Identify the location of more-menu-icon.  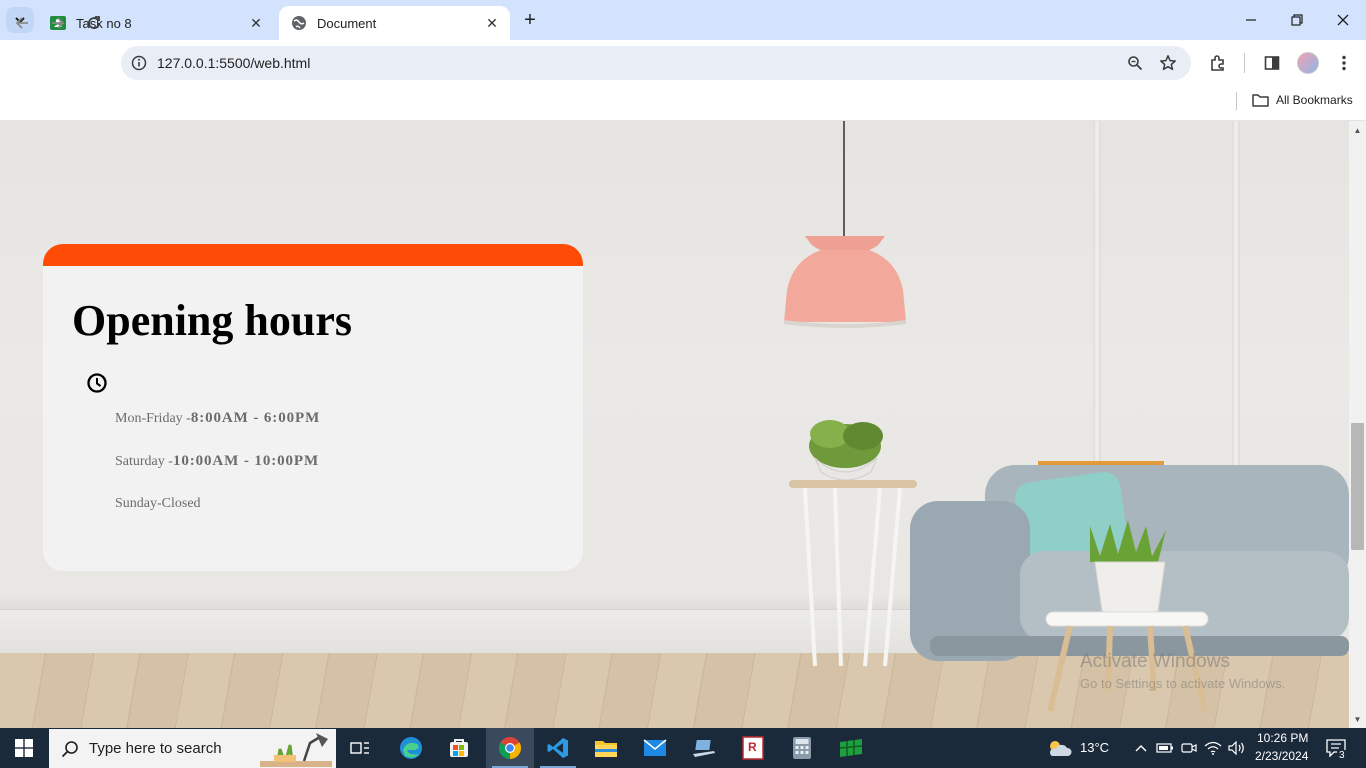
(1344, 63).